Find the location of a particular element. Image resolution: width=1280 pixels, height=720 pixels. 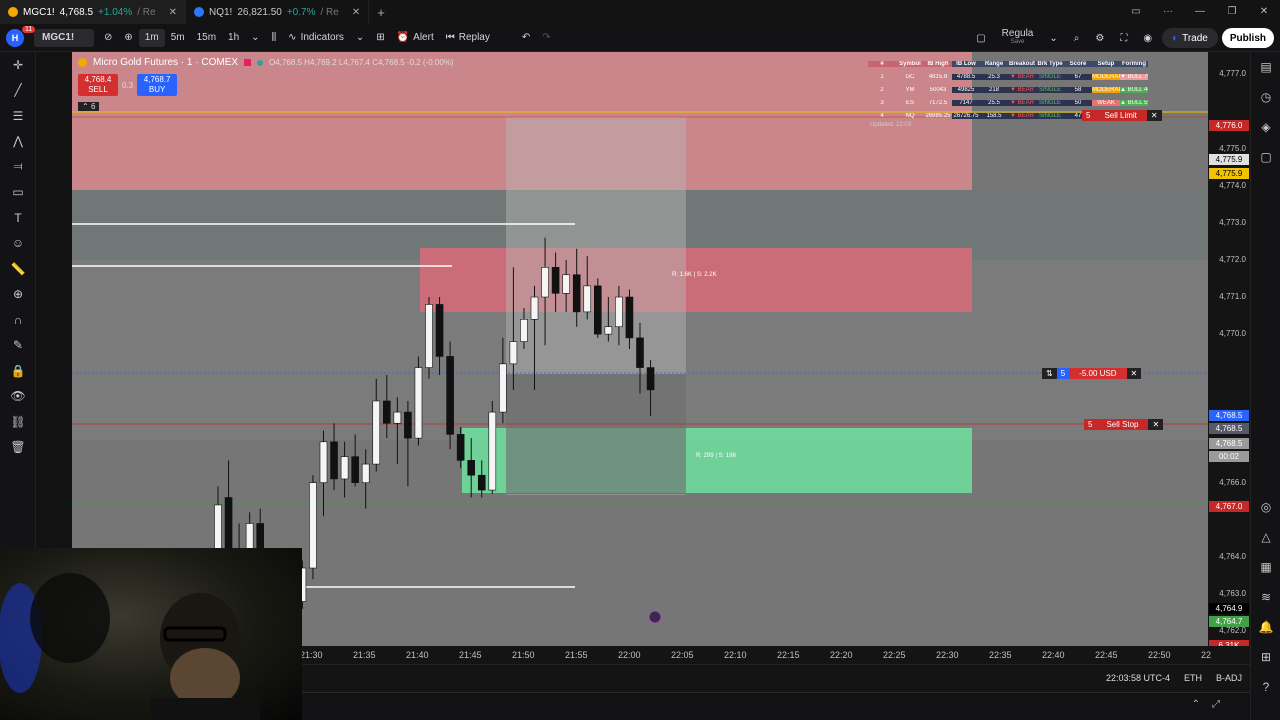

more-icon: ··· is located at coordinates (1168, 12).